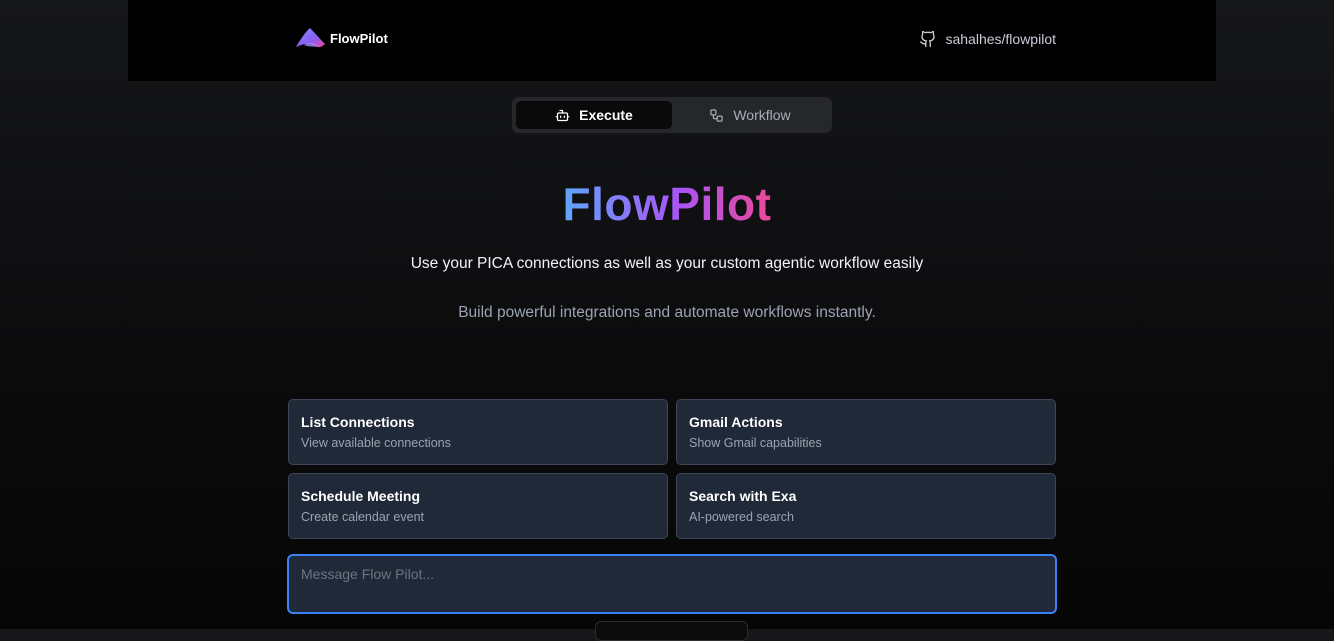 The width and height of the screenshot is (1334, 641). Describe the element at coordinates (562, 115) in the screenshot. I see `bot-icon` at that location.